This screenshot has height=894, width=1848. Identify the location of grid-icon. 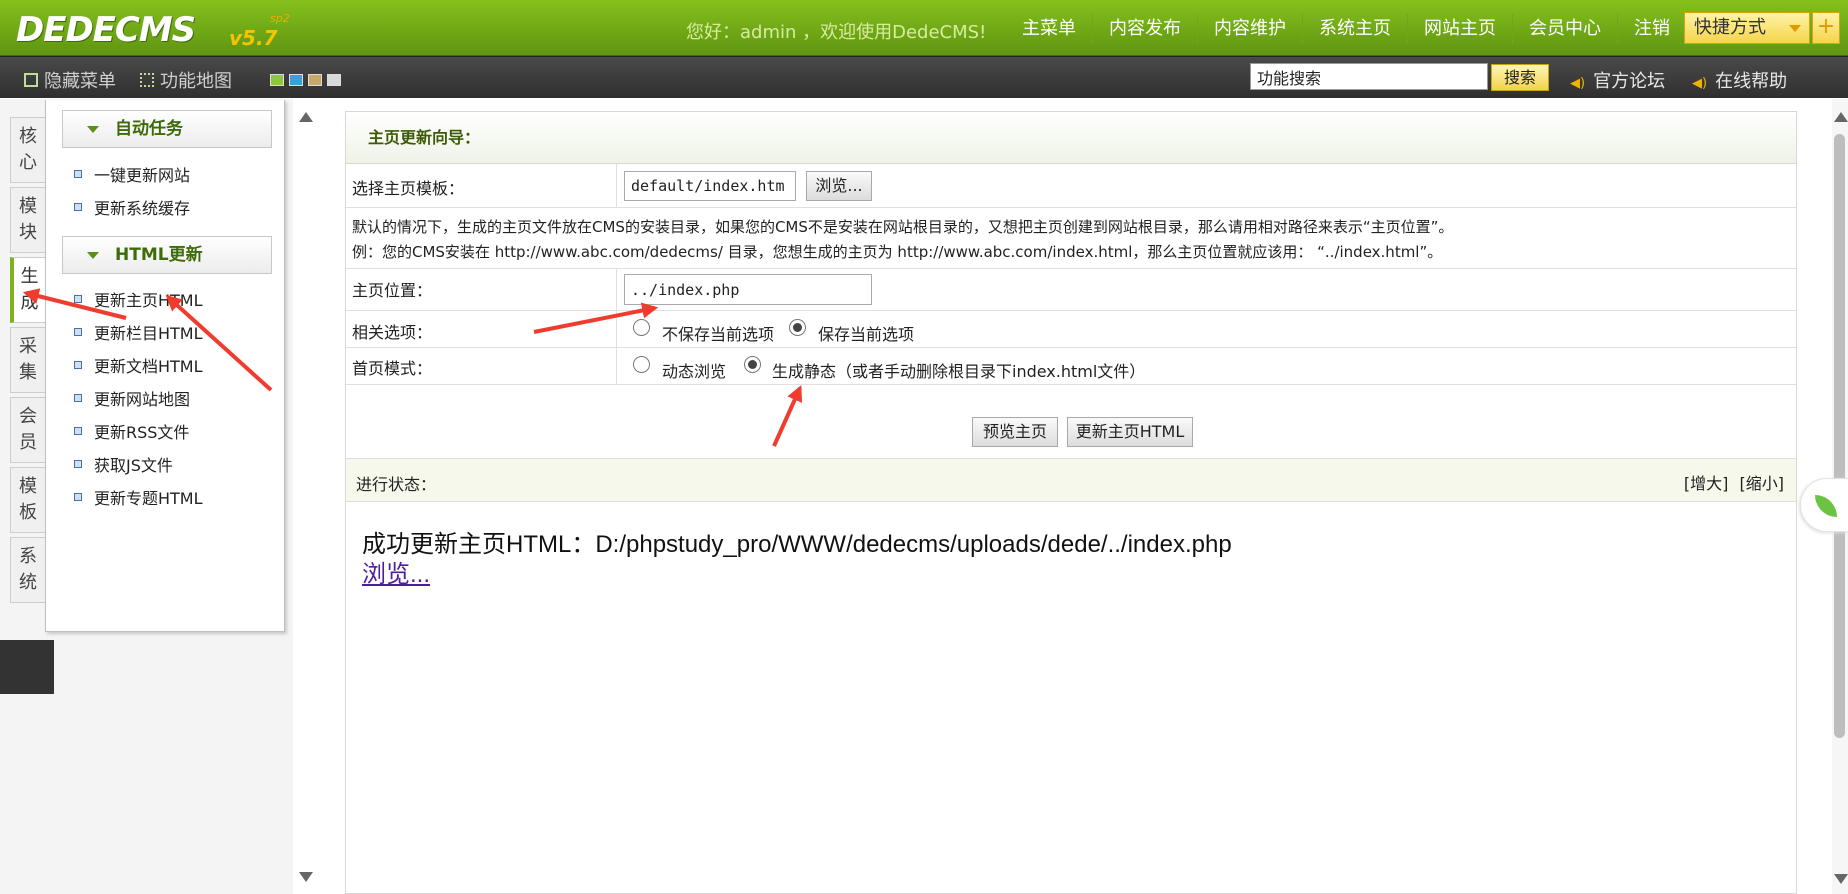
(147, 80).